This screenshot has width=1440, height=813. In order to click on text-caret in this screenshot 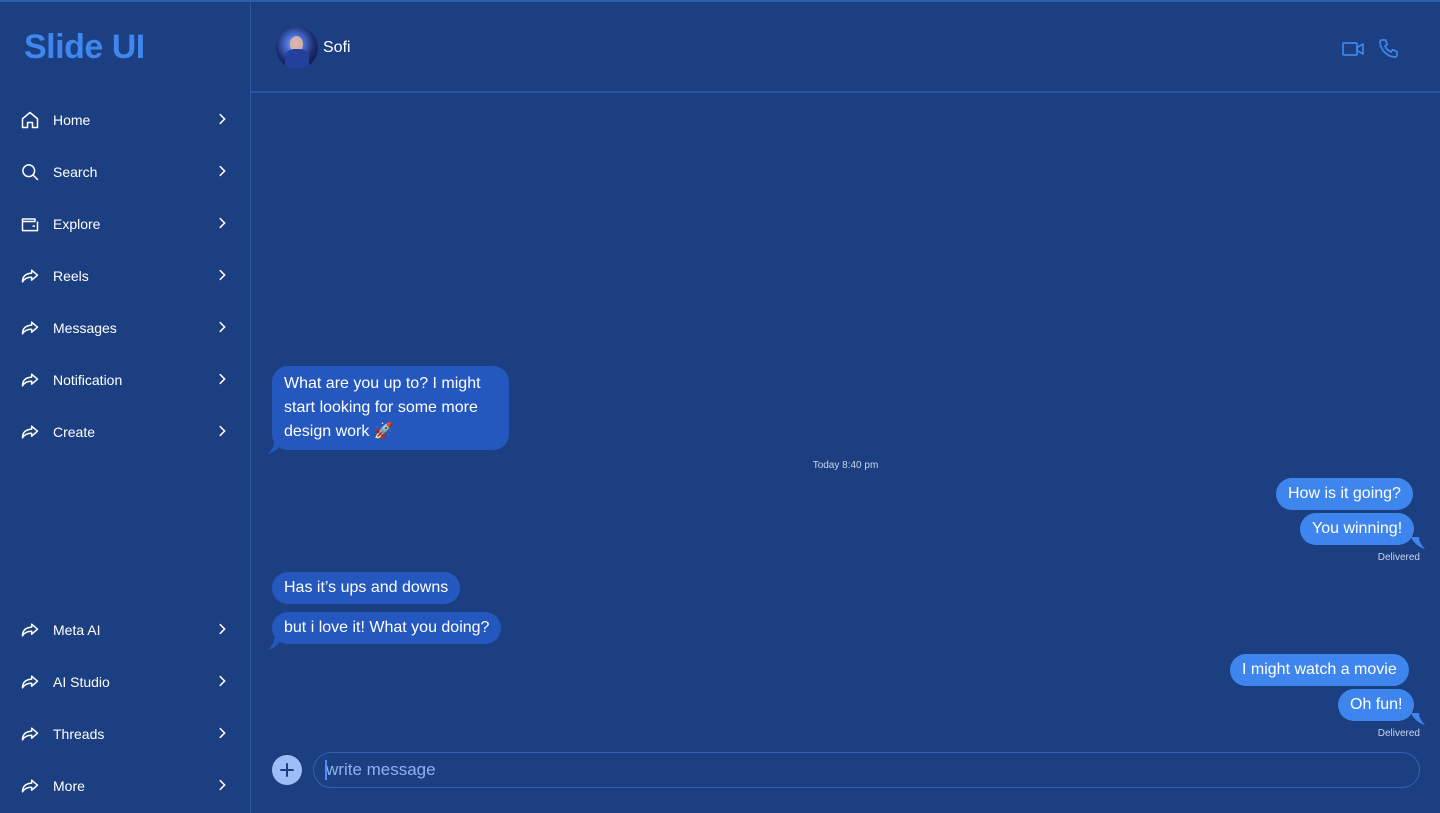, I will do `click(326, 770)`.